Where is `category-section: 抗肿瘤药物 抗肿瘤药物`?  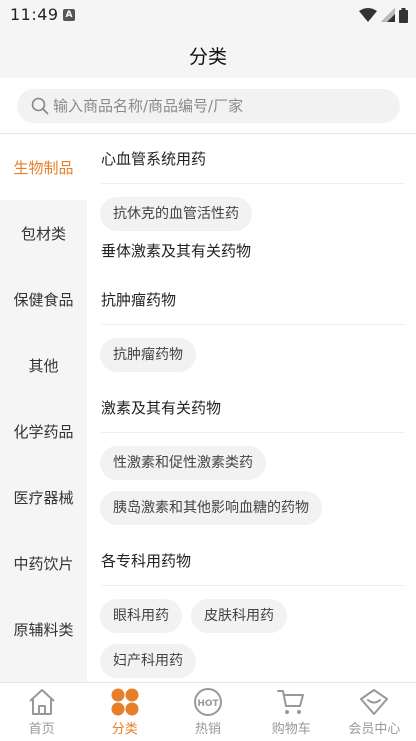 category-section: 抗肿瘤药物 抗肿瘤药物 is located at coordinates (251, 329).